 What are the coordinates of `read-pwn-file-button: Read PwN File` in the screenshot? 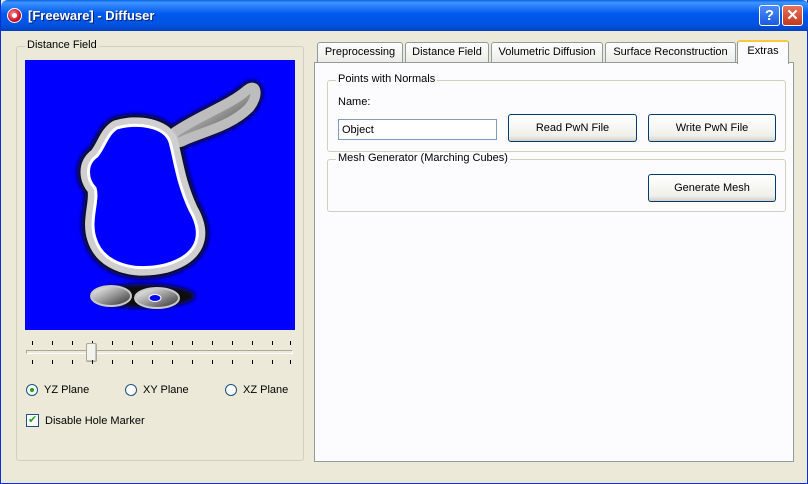 It's located at (572, 128).